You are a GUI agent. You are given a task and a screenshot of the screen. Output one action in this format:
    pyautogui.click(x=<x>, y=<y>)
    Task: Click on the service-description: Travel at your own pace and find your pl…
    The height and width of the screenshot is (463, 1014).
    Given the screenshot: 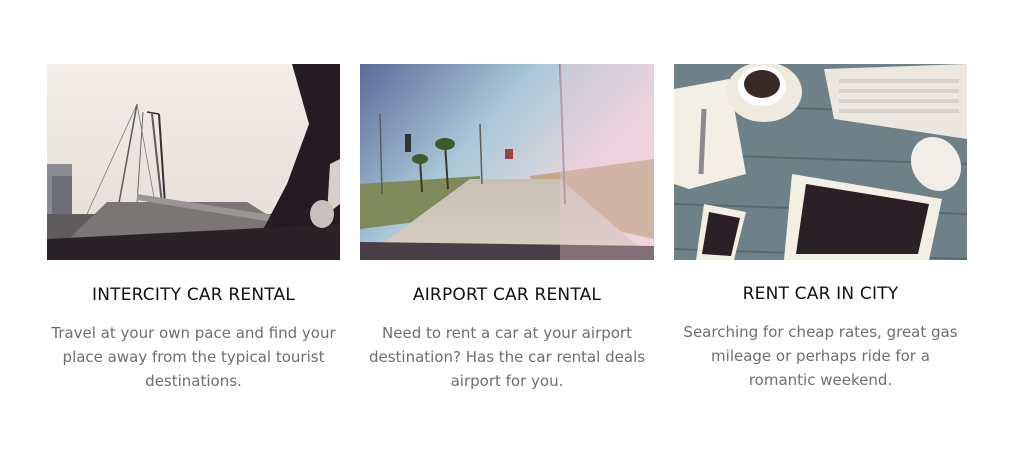 What is the action you would take?
    pyautogui.click(x=193, y=357)
    